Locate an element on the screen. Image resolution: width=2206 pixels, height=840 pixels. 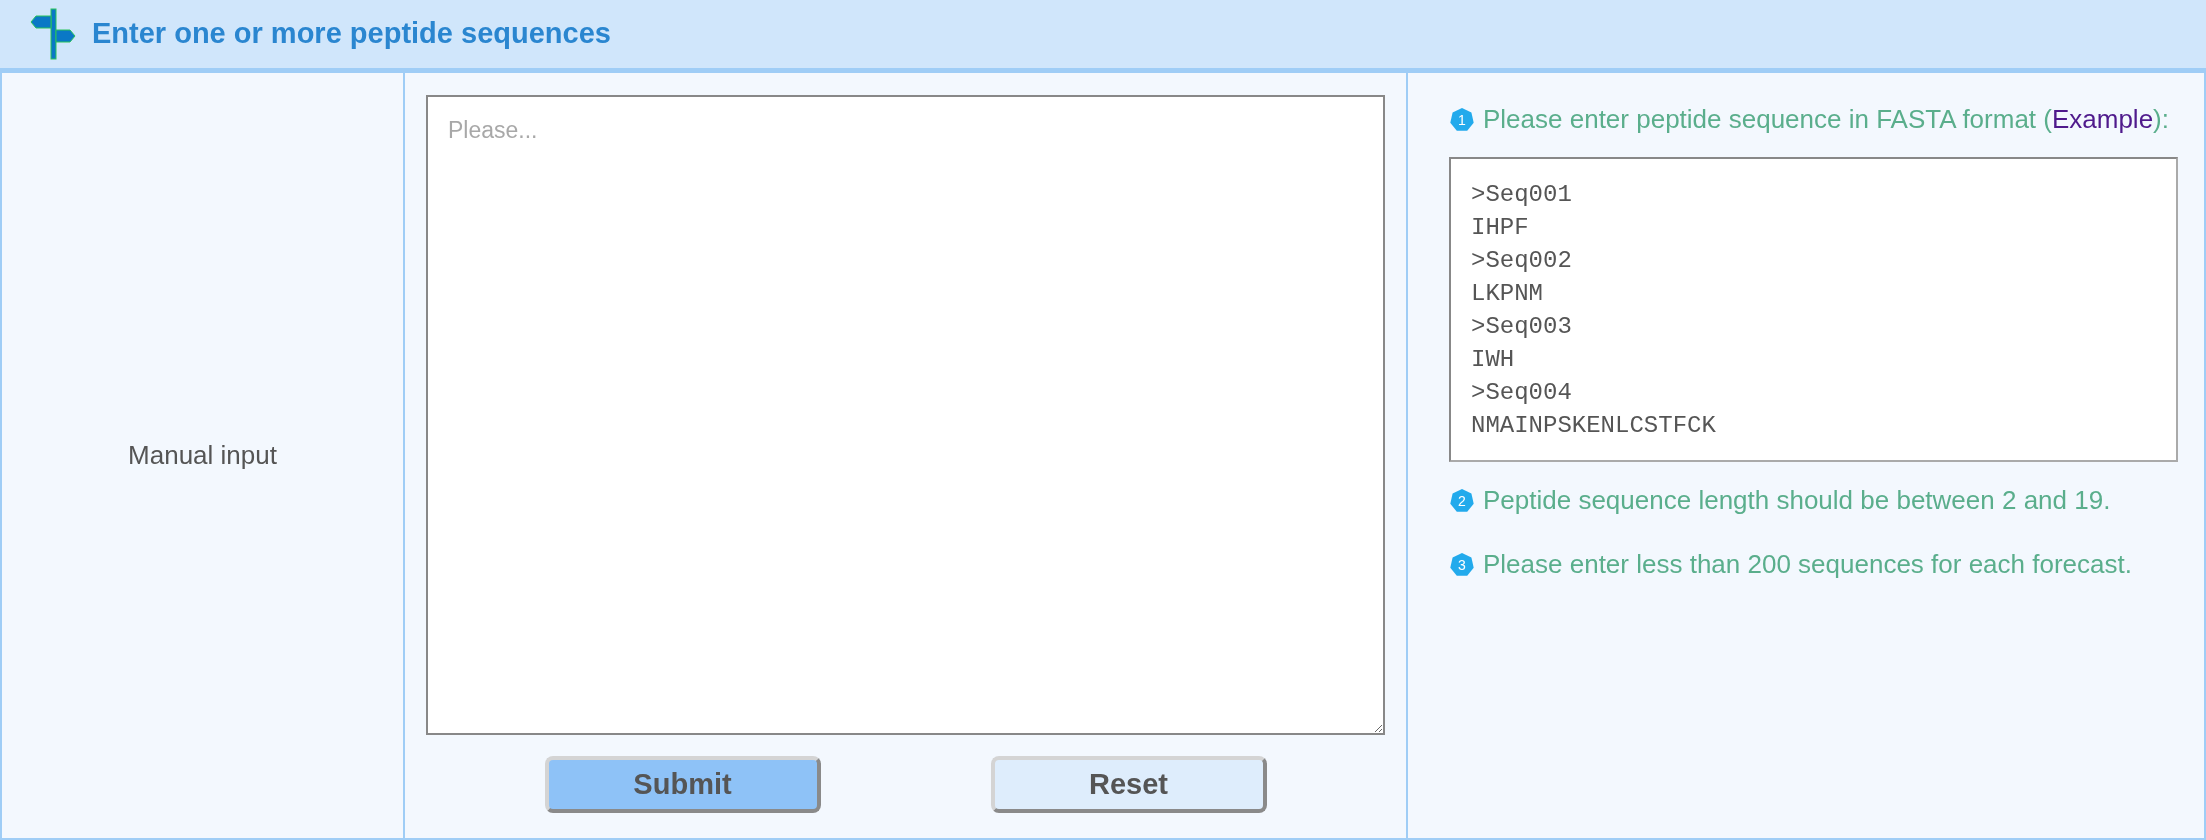
submit-button: Submit is located at coordinates (682, 784).